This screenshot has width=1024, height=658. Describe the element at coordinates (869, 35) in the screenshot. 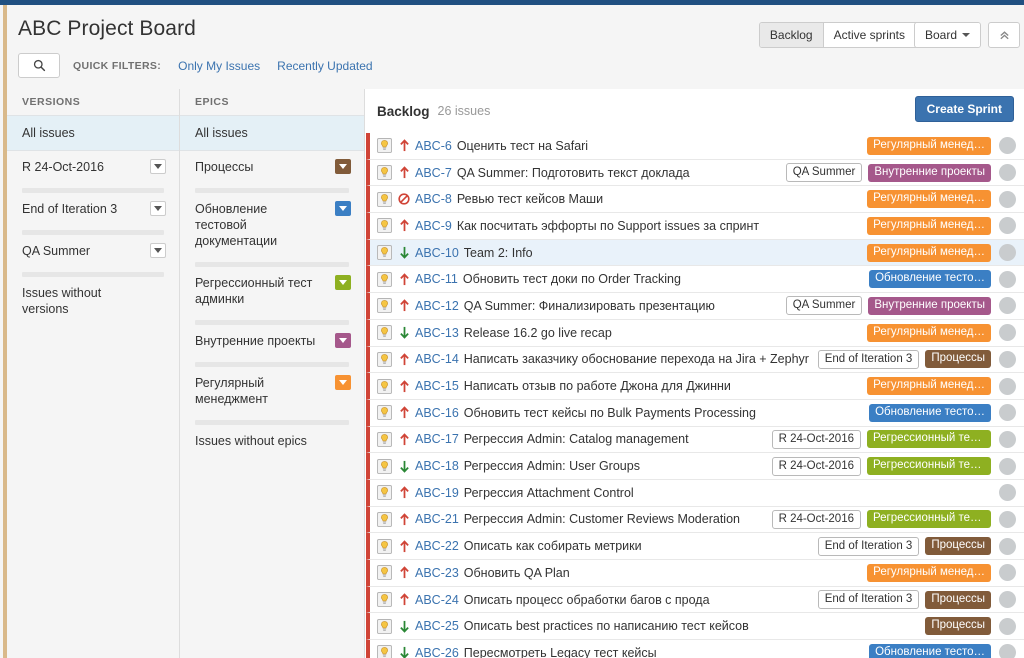

I see `tab-active-sprints: Active sprints` at that location.